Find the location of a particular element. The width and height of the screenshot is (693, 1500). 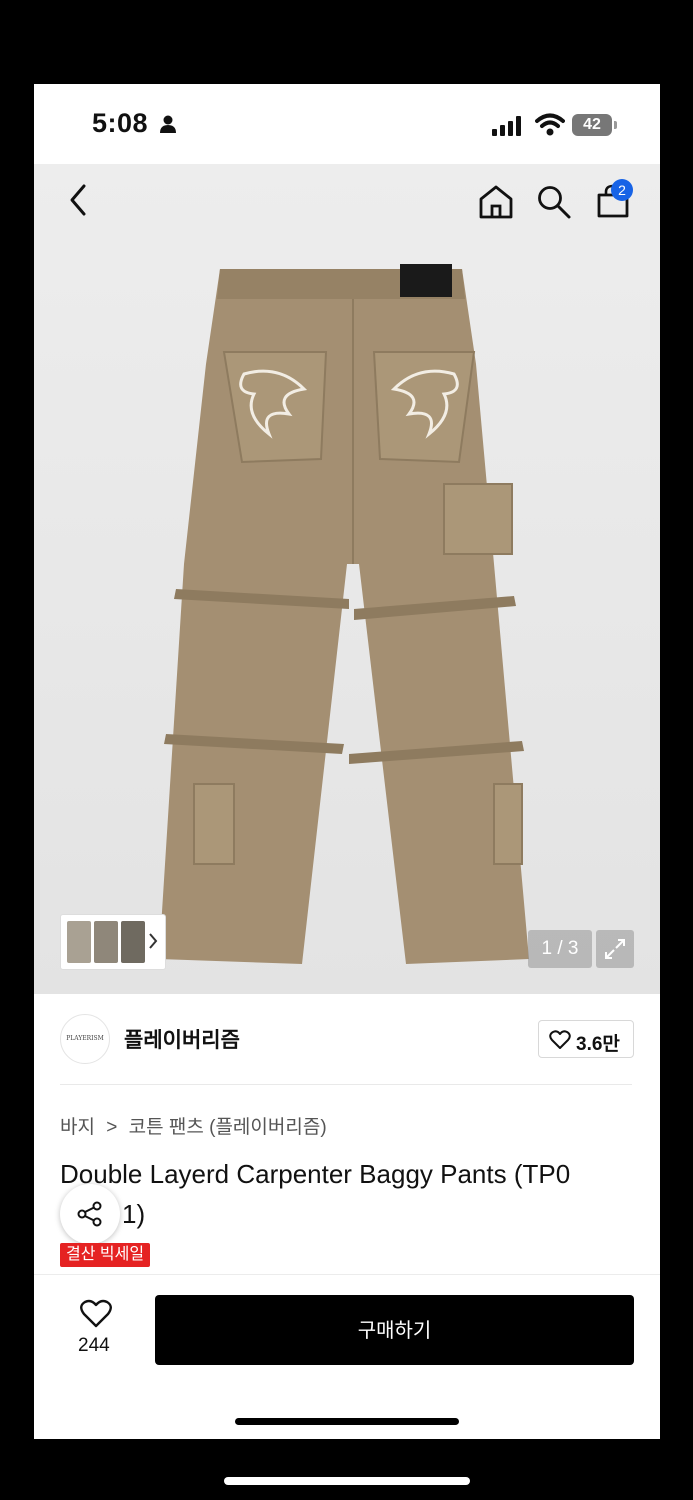

status-bar: 5:08 42 is located at coordinates (347, 124).